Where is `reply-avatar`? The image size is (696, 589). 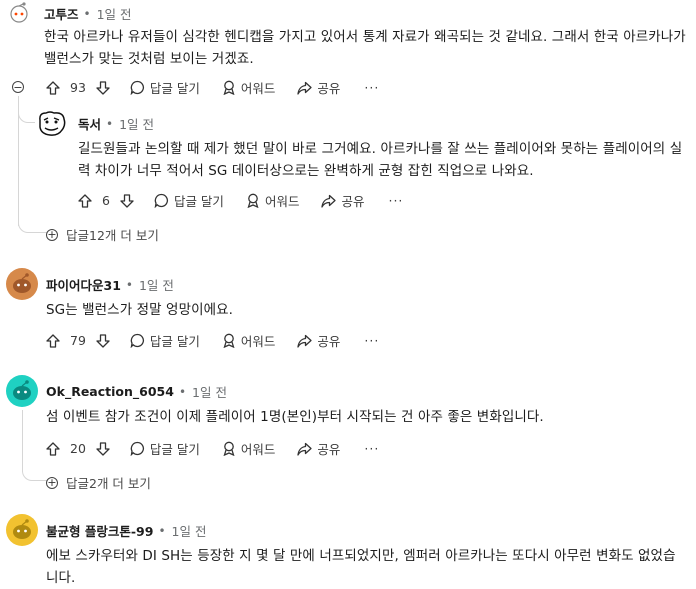
reply-avatar is located at coordinates (52, 124).